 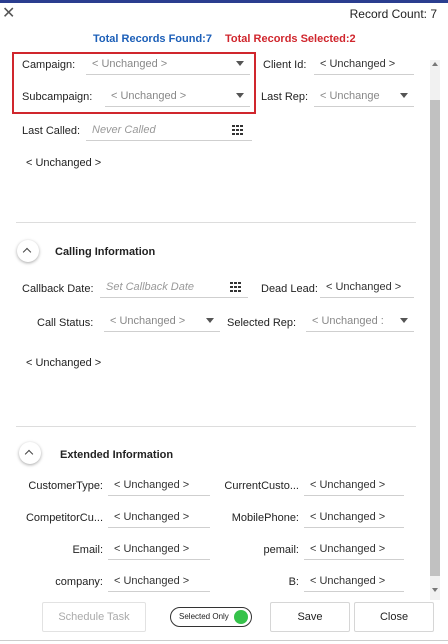 What do you see at coordinates (265, 518) in the screenshot?
I see `extended-right-label: MobilePhone:` at bounding box center [265, 518].